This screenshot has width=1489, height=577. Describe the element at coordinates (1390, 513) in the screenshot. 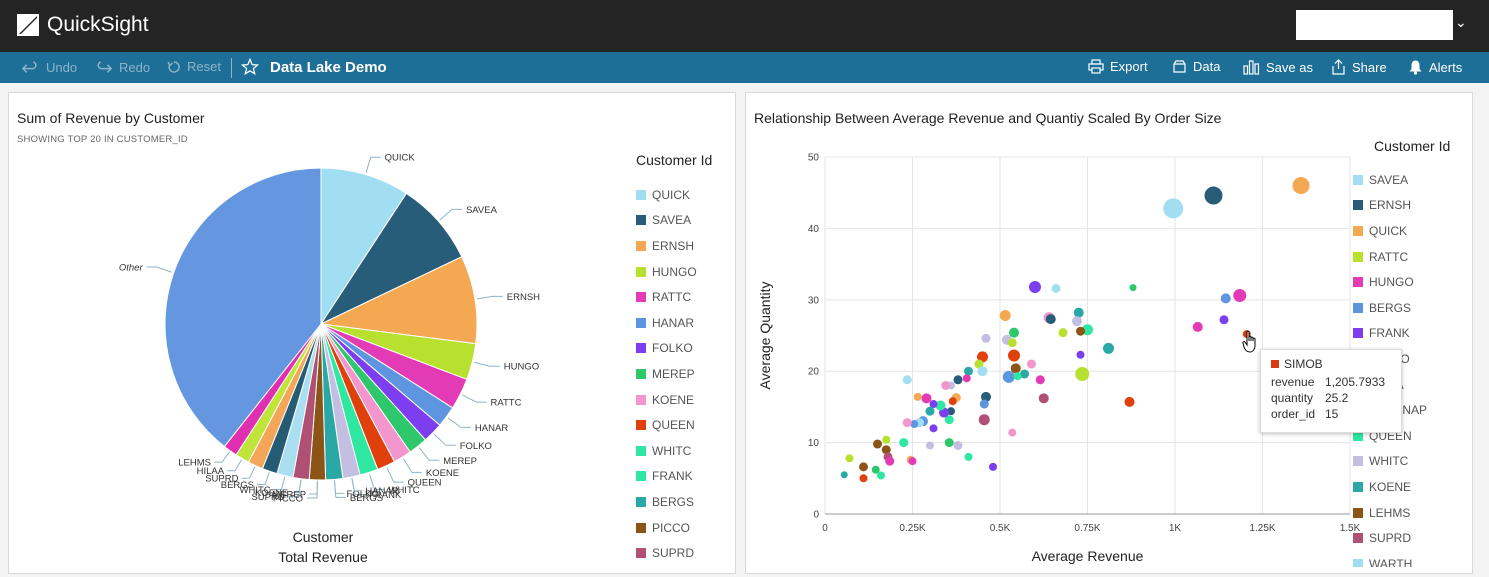

I see `legend-item: LEHMS` at that location.